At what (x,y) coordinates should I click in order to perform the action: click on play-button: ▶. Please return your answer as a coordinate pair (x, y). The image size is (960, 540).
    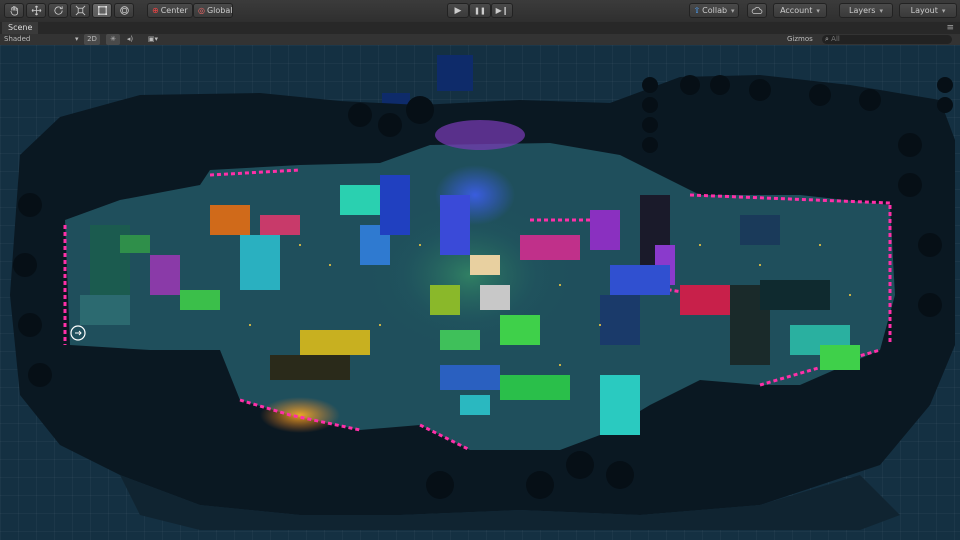
    Looking at the image, I should click on (458, 10).